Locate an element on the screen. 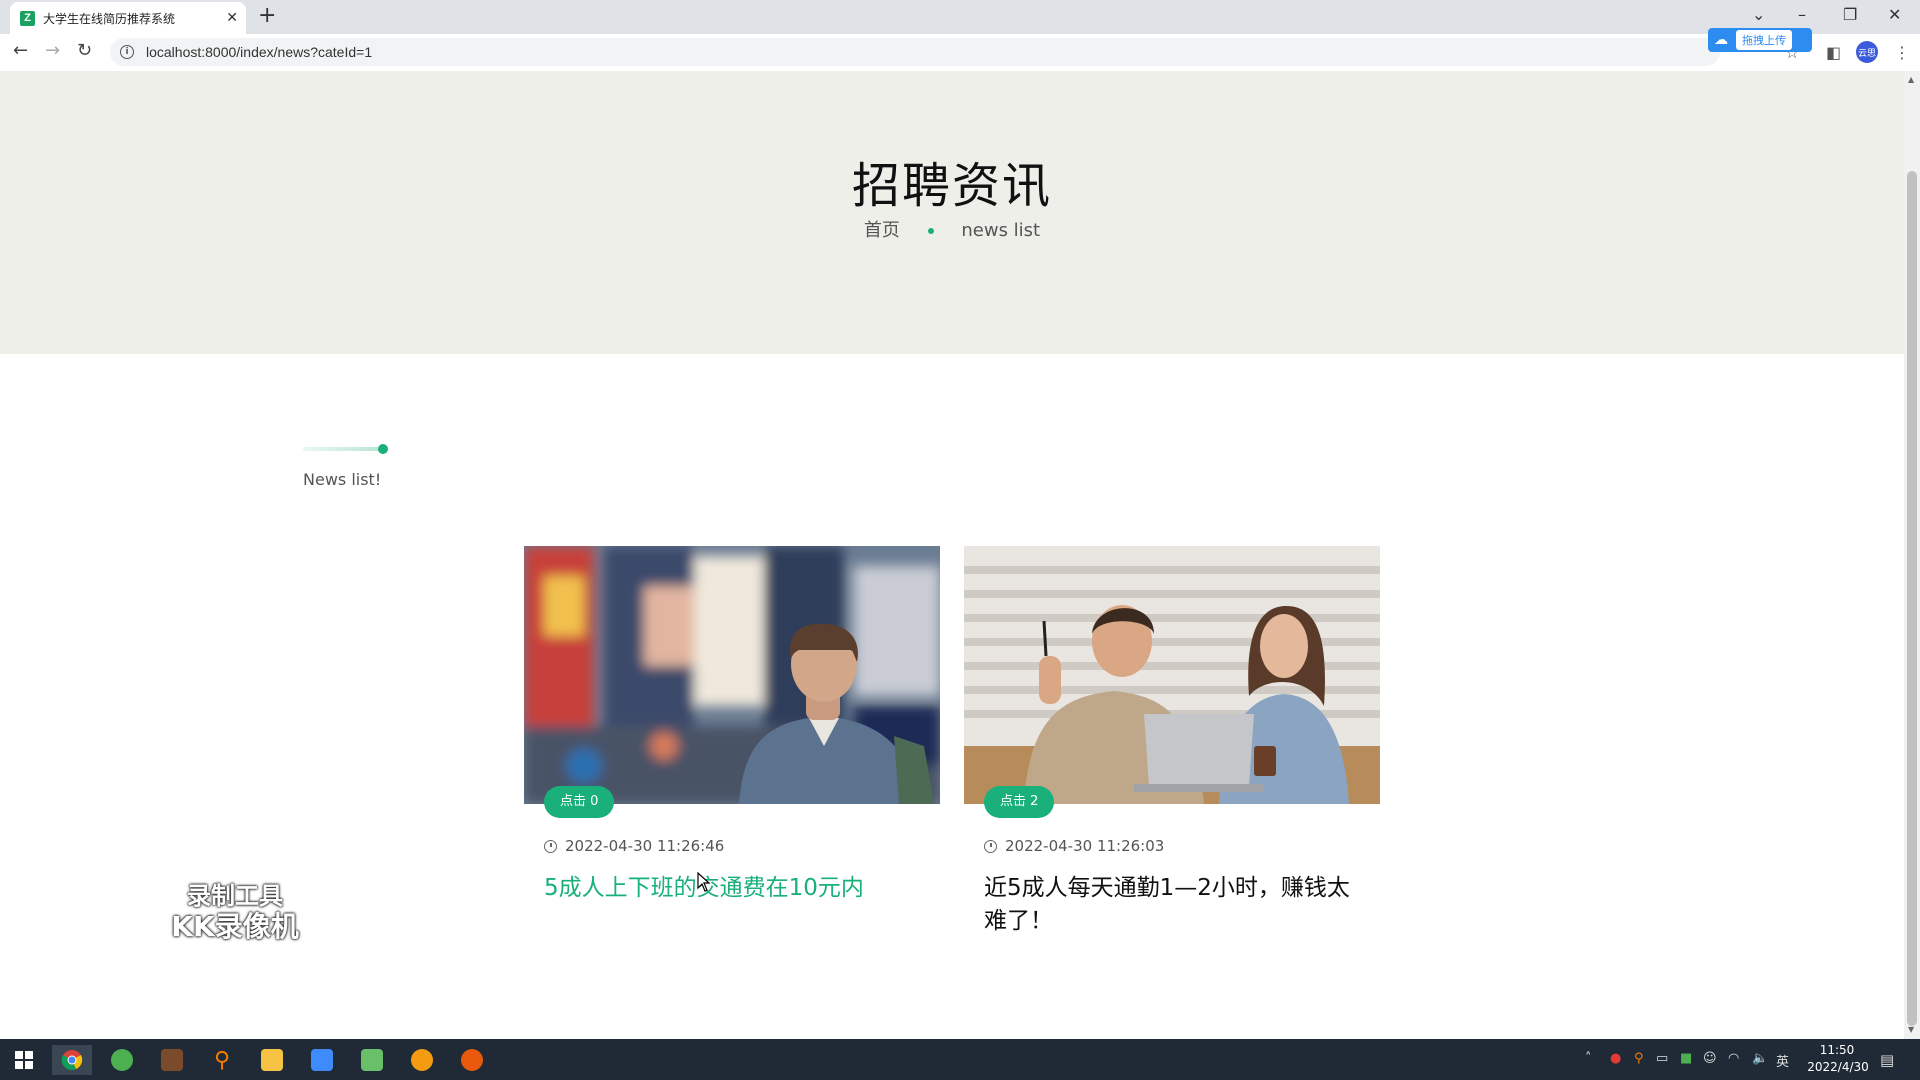  recorder-watermark: 录制工具 KK录像机 is located at coordinates (235, 912).